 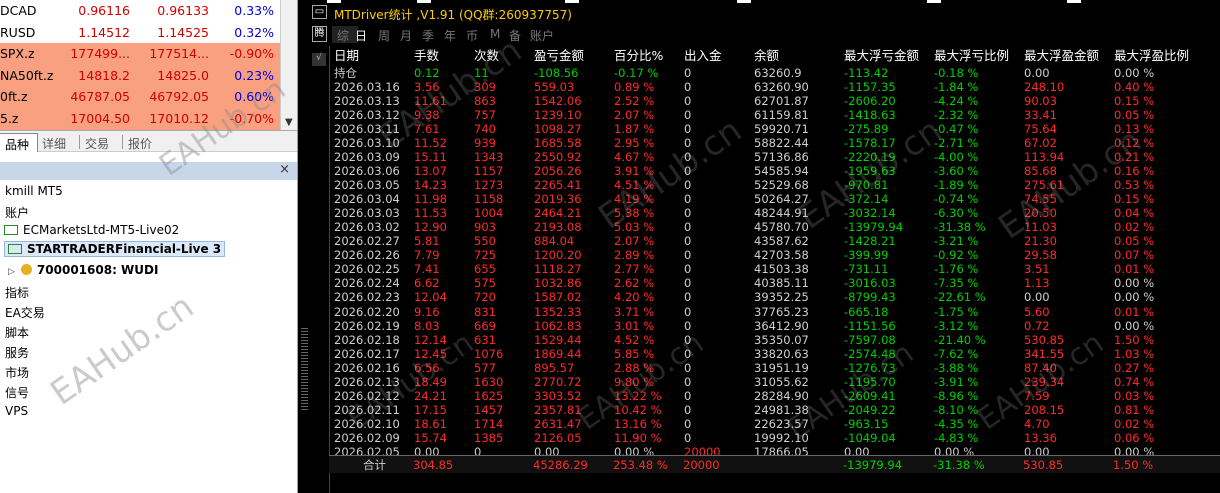 I want to click on cell-date: 2026.02.11, so click(x=367, y=409).